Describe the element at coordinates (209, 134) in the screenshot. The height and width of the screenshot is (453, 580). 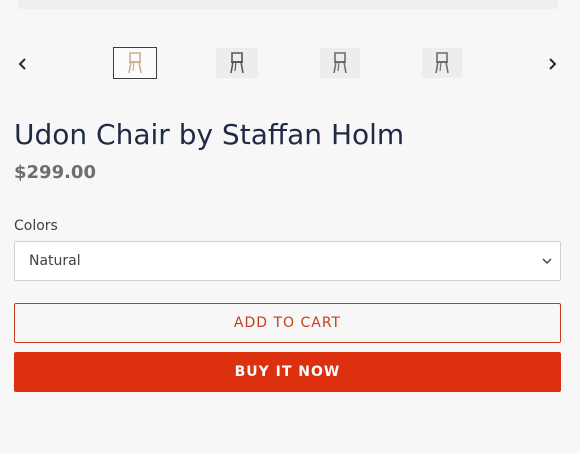
I see `product-title: Udon Chair by Staffan Holm` at that location.